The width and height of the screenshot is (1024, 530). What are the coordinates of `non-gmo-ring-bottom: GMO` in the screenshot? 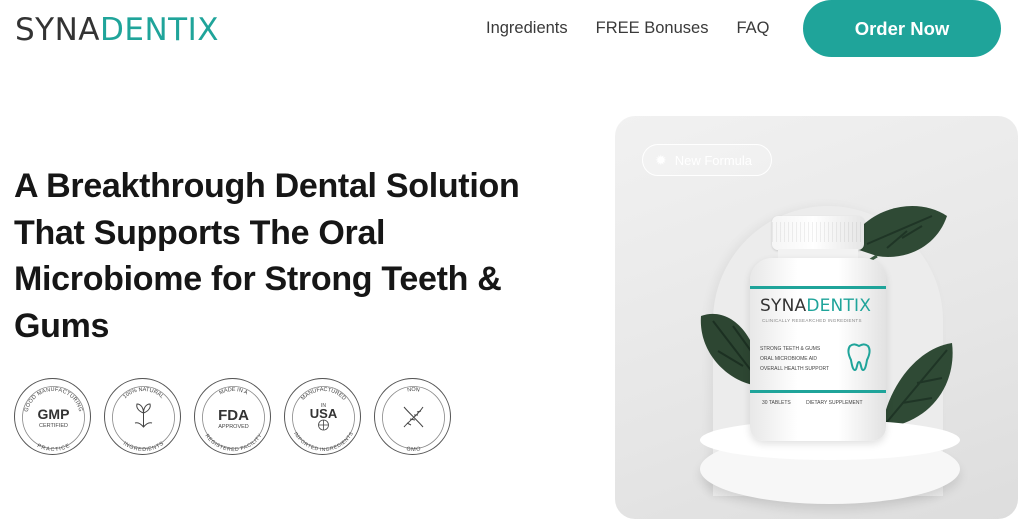 It's located at (414, 449).